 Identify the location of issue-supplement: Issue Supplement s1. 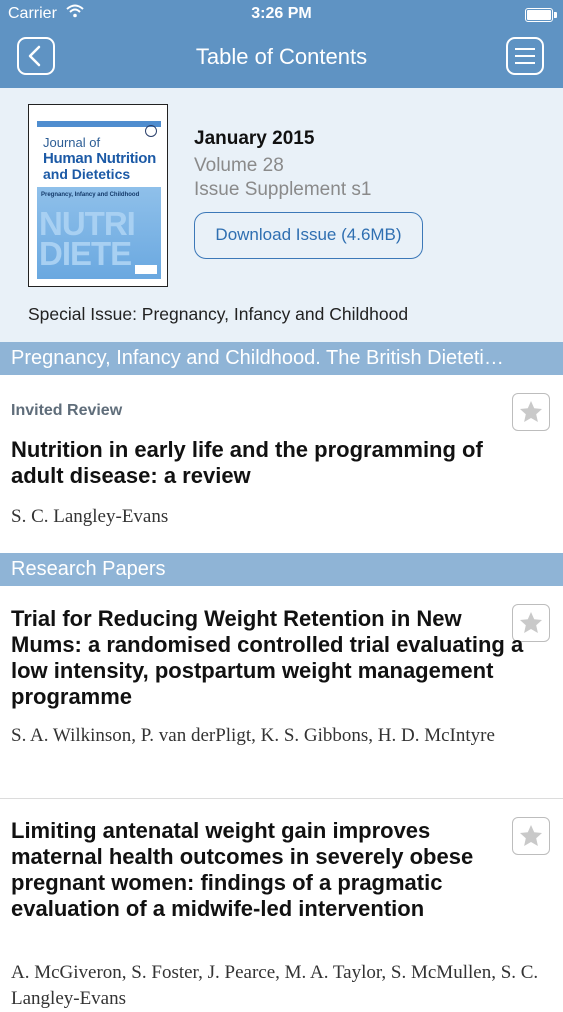
(283, 189).